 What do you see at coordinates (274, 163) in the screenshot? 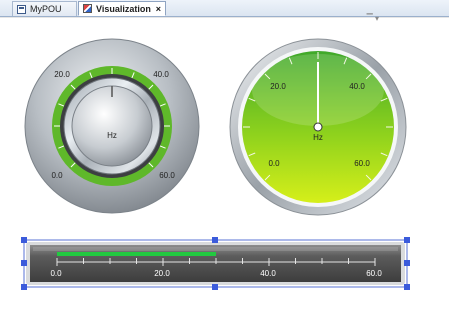
I see `meter-label-0: 0.0` at bounding box center [274, 163].